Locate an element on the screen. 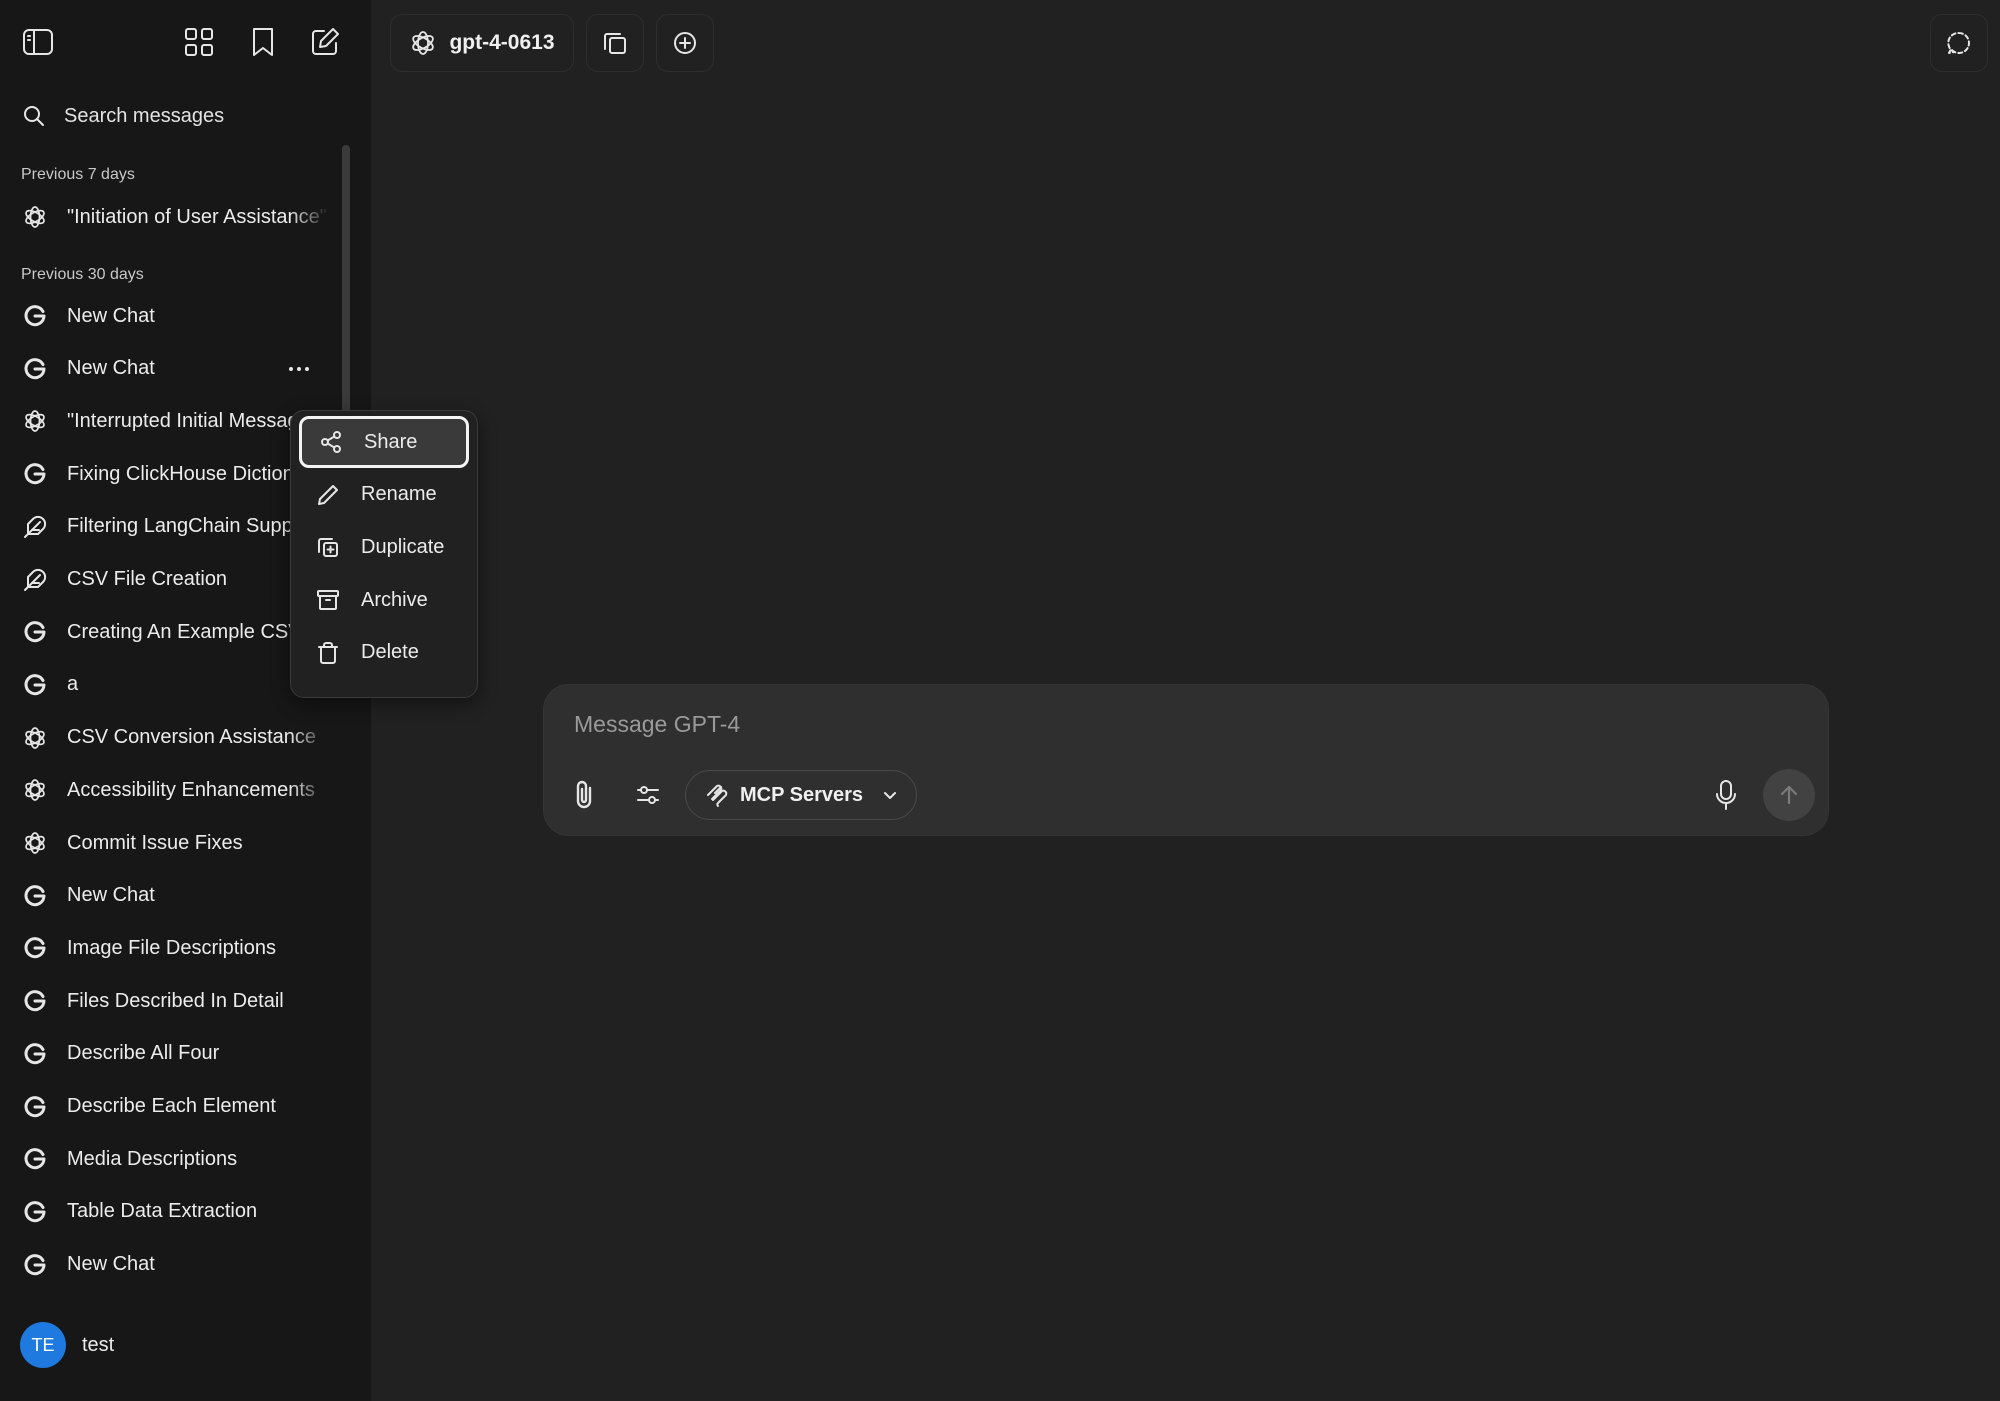  chat-item: Describe All Four is located at coordinates (174, 1054).